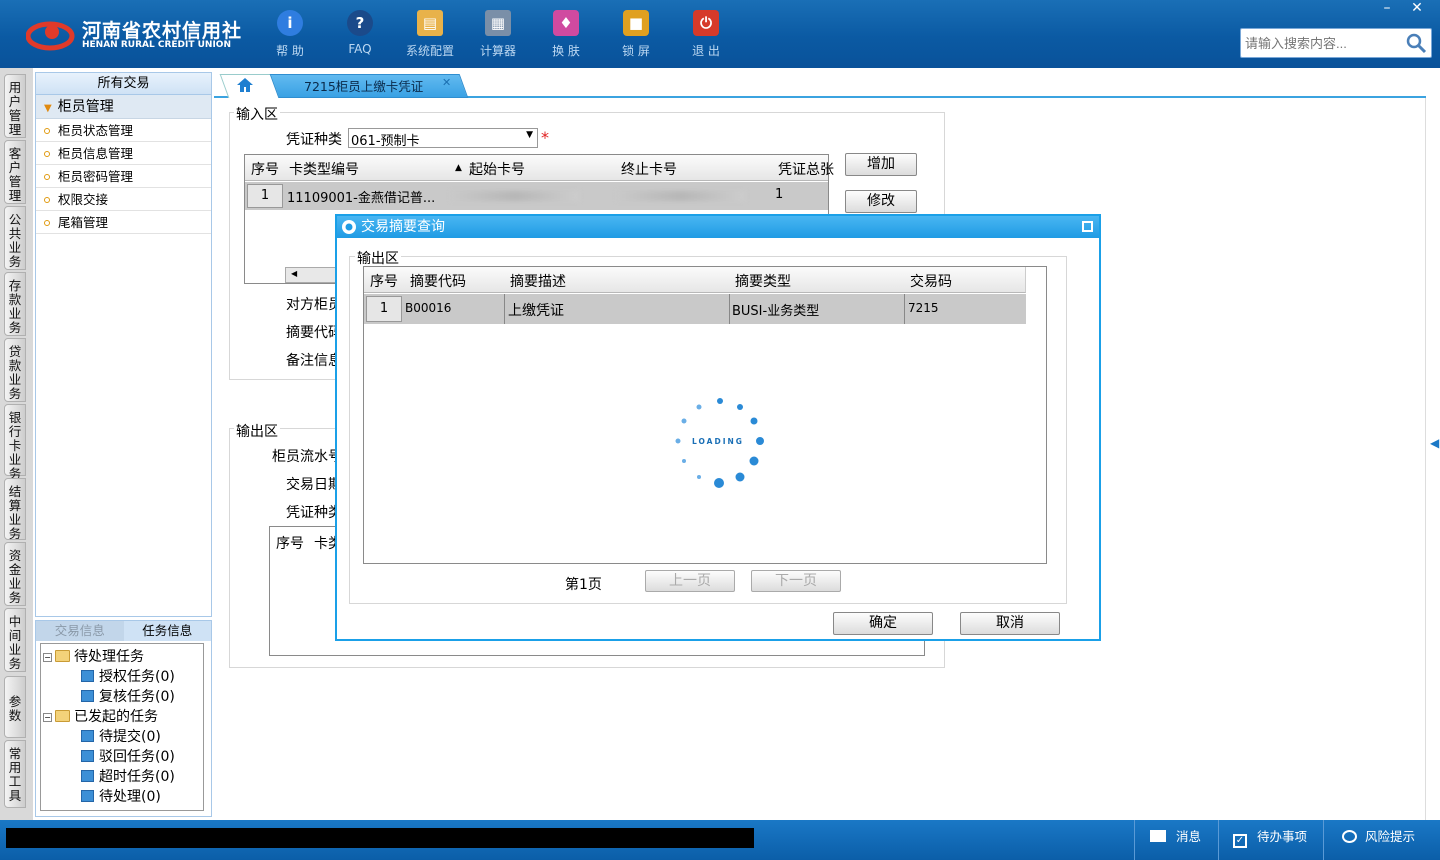 The image size is (1440, 860). What do you see at coordinates (15, 172) in the screenshot?
I see `side-tab-customer: 客户管理` at bounding box center [15, 172].